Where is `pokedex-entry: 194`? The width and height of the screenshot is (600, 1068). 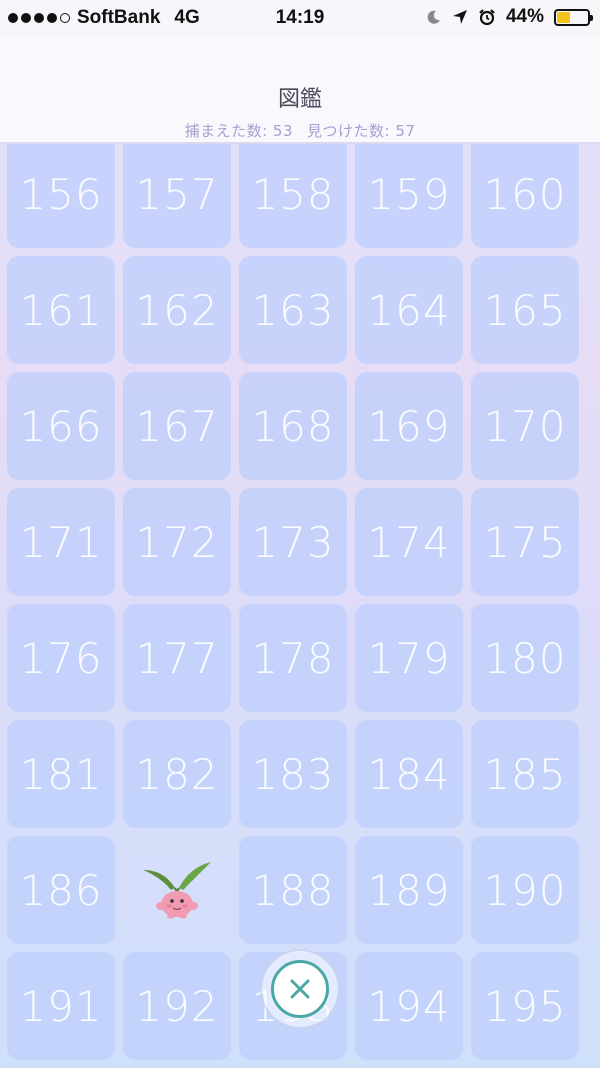 pokedex-entry: 194 is located at coordinates (409, 1006).